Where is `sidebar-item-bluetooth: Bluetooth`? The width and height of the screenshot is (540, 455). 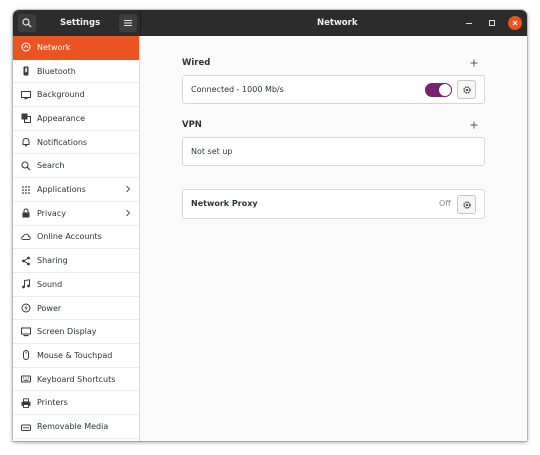
sidebar-item-bluetooth: Bluetooth is located at coordinates (76, 72).